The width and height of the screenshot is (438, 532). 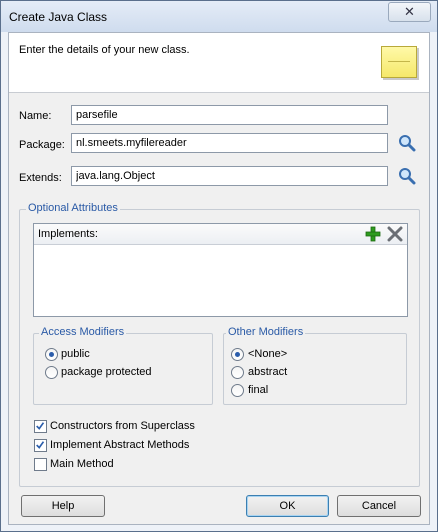 I want to click on final-label: final, so click(x=258, y=390).